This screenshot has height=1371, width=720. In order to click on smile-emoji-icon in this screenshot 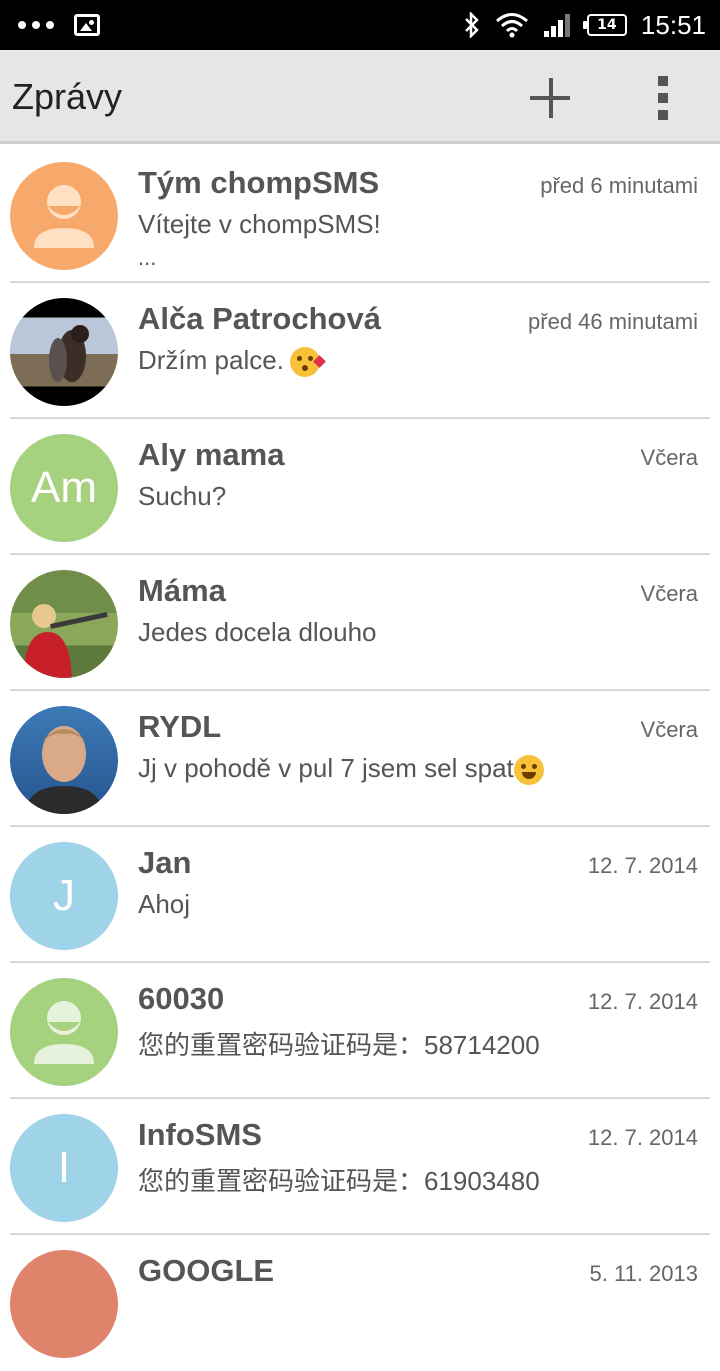, I will do `click(528, 770)`.